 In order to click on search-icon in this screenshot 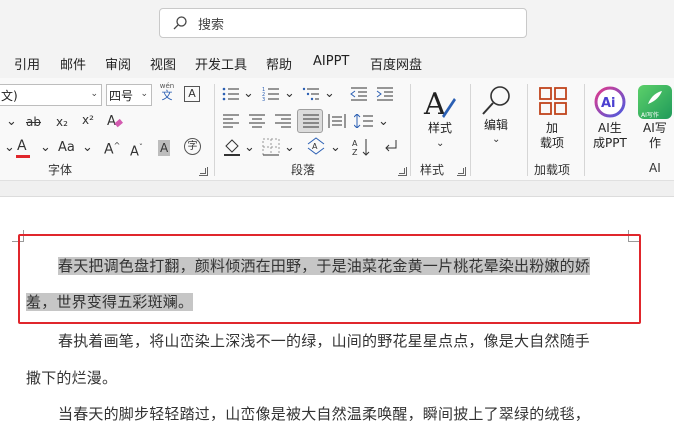, I will do `click(180, 23)`.